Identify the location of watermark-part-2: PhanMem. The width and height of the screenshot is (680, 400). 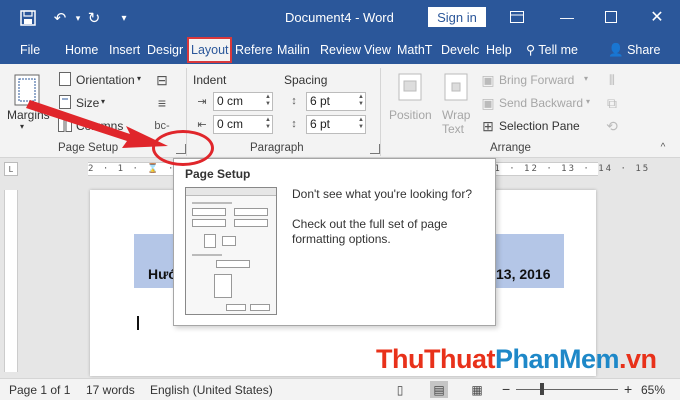
(557, 359).